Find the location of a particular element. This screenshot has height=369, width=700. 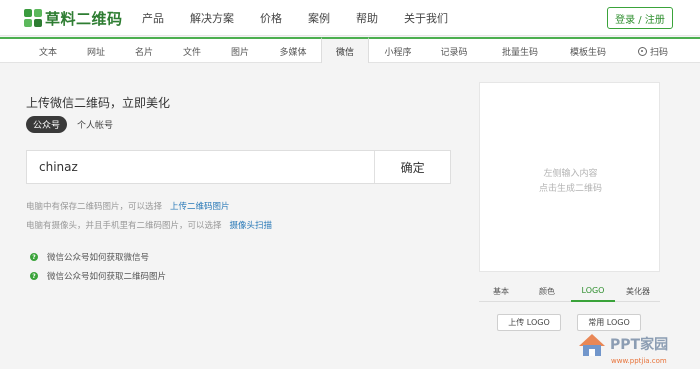

watermark-url: www.pptjia.com is located at coordinates (639, 361).